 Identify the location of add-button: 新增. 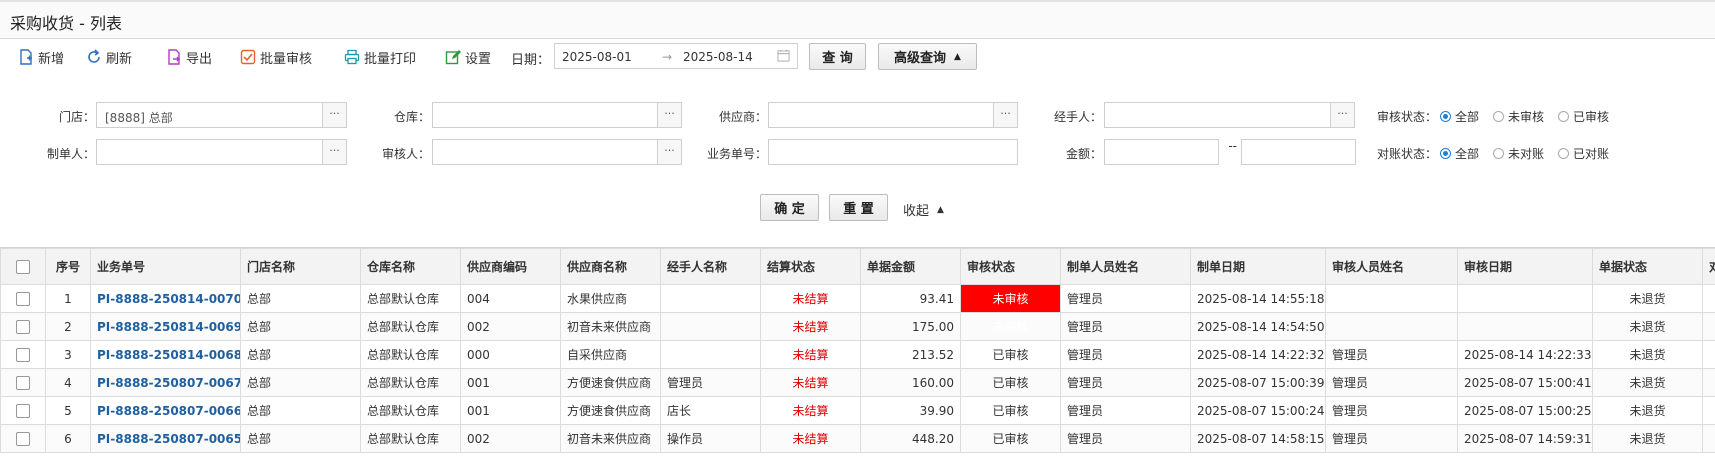
(41, 57).